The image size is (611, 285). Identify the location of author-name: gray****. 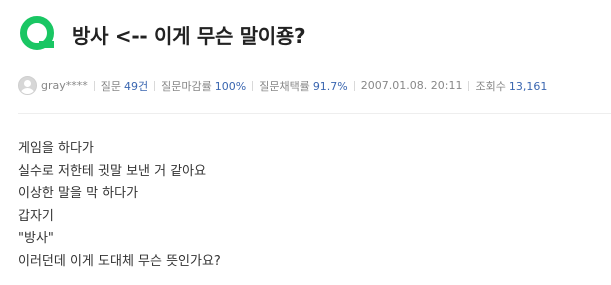
(64, 85).